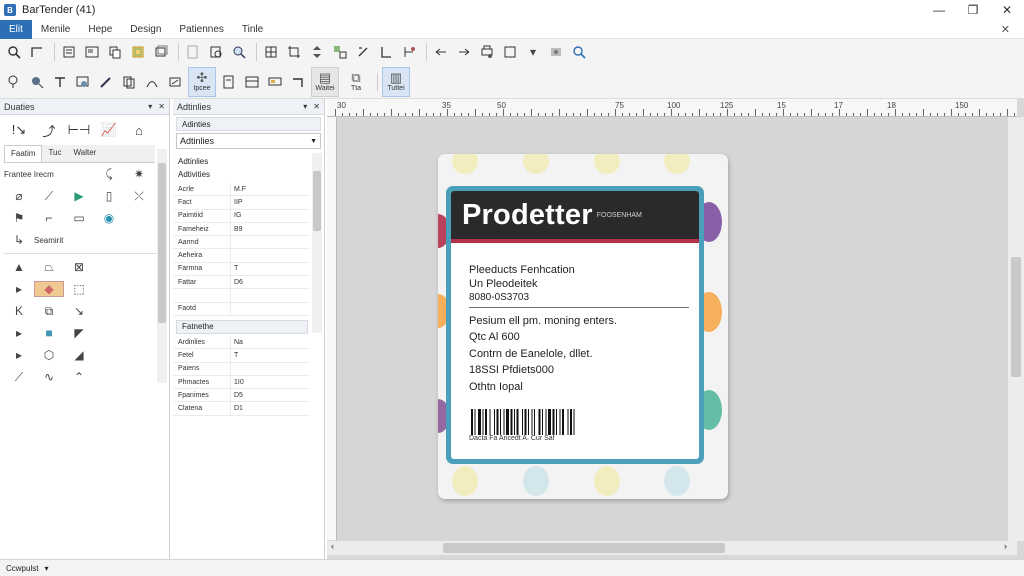 This screenshot has width=1024, height=576. I want to click on document-icon, so click(229, 82).